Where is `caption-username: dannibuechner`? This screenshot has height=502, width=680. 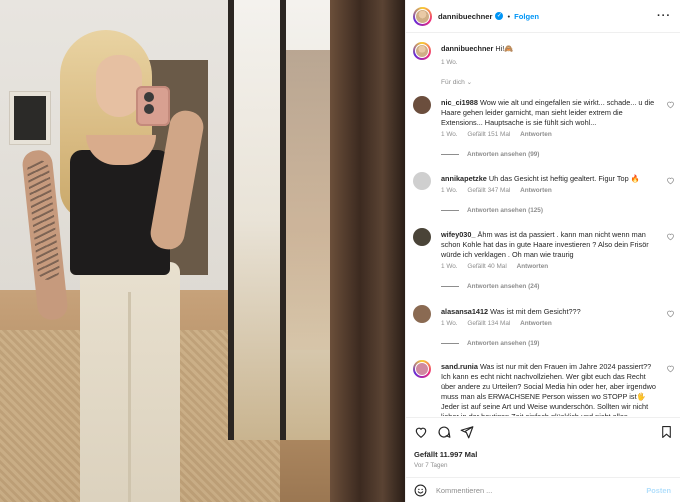
caption-username: dannibuechner is located at coordinates (467, 48).